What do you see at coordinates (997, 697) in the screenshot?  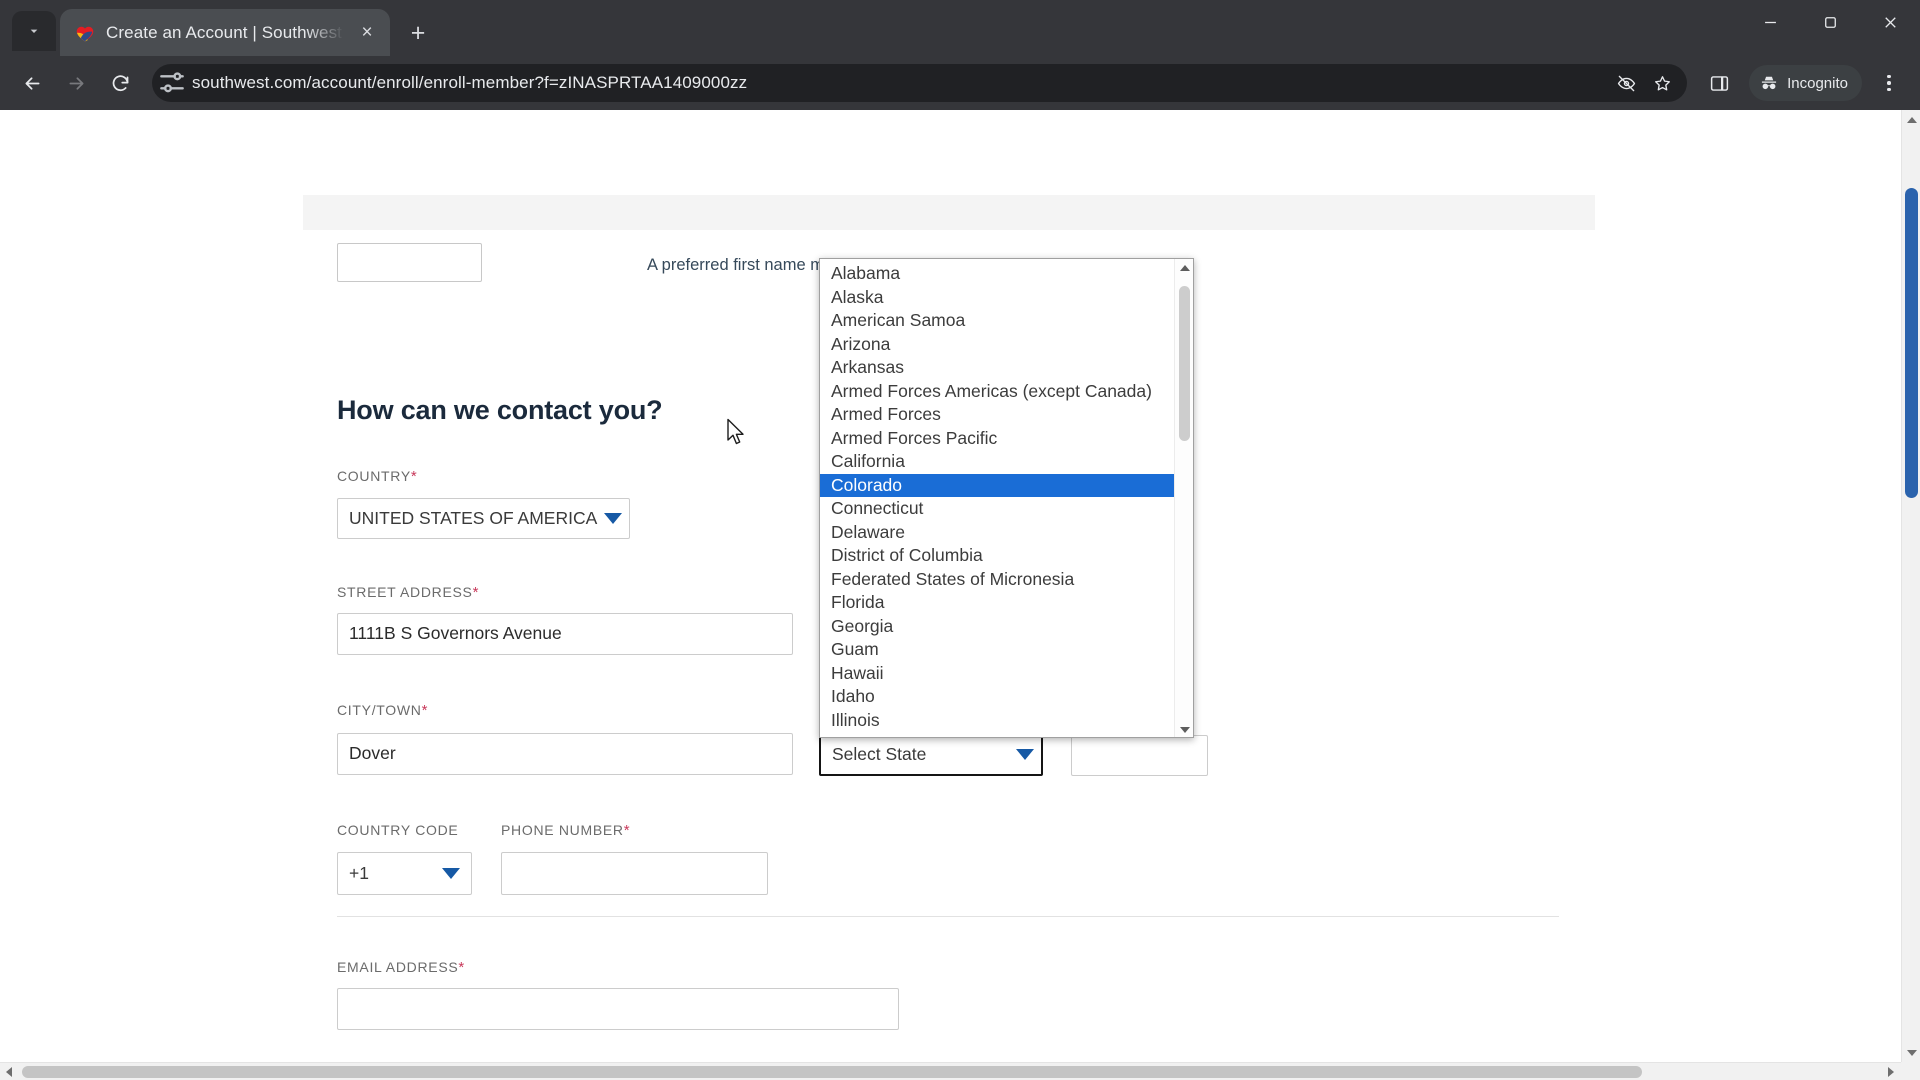 I see `state-option: Idaho` at bounding box center [997, 697].